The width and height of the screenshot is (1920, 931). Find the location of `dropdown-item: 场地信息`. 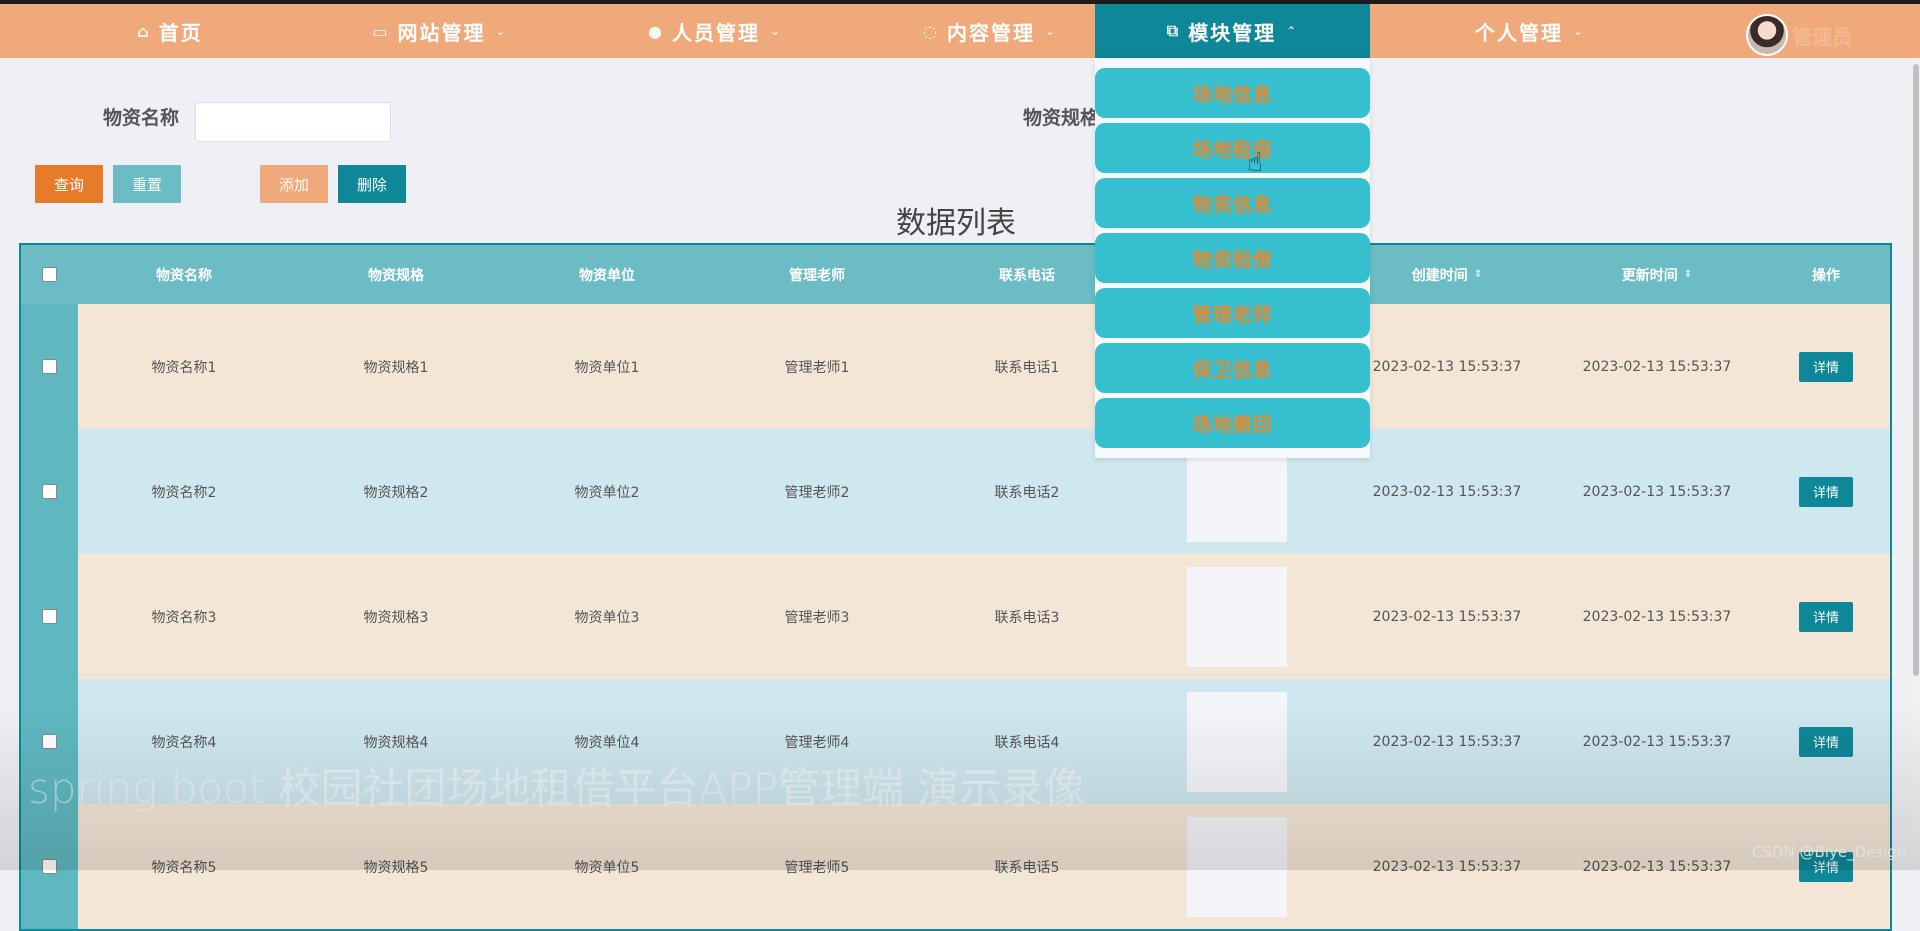

dropdown-item: 场地信息 is located at coordinates (1232, 93).